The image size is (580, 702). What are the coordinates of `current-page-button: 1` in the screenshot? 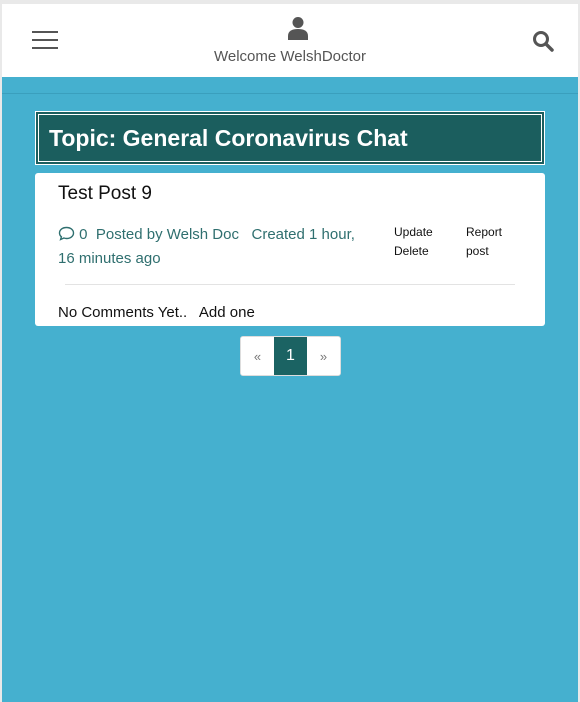 It's located at (290, 356).